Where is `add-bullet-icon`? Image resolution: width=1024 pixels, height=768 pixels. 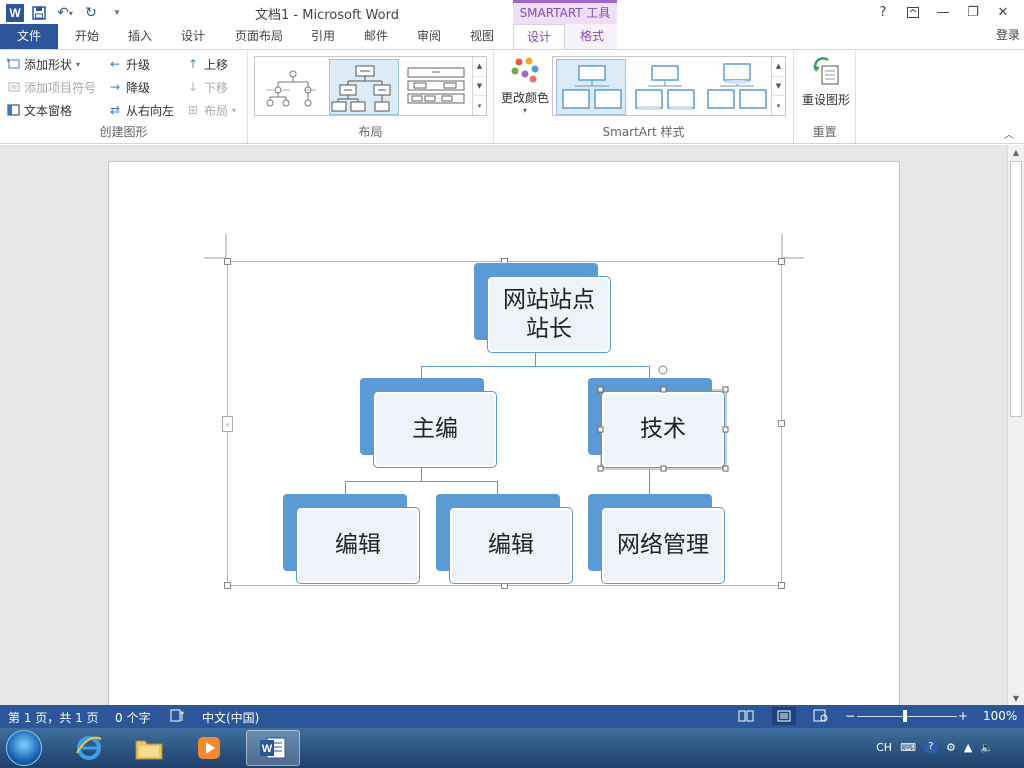
add-bullet-icon is located at coordinates (13, 87).